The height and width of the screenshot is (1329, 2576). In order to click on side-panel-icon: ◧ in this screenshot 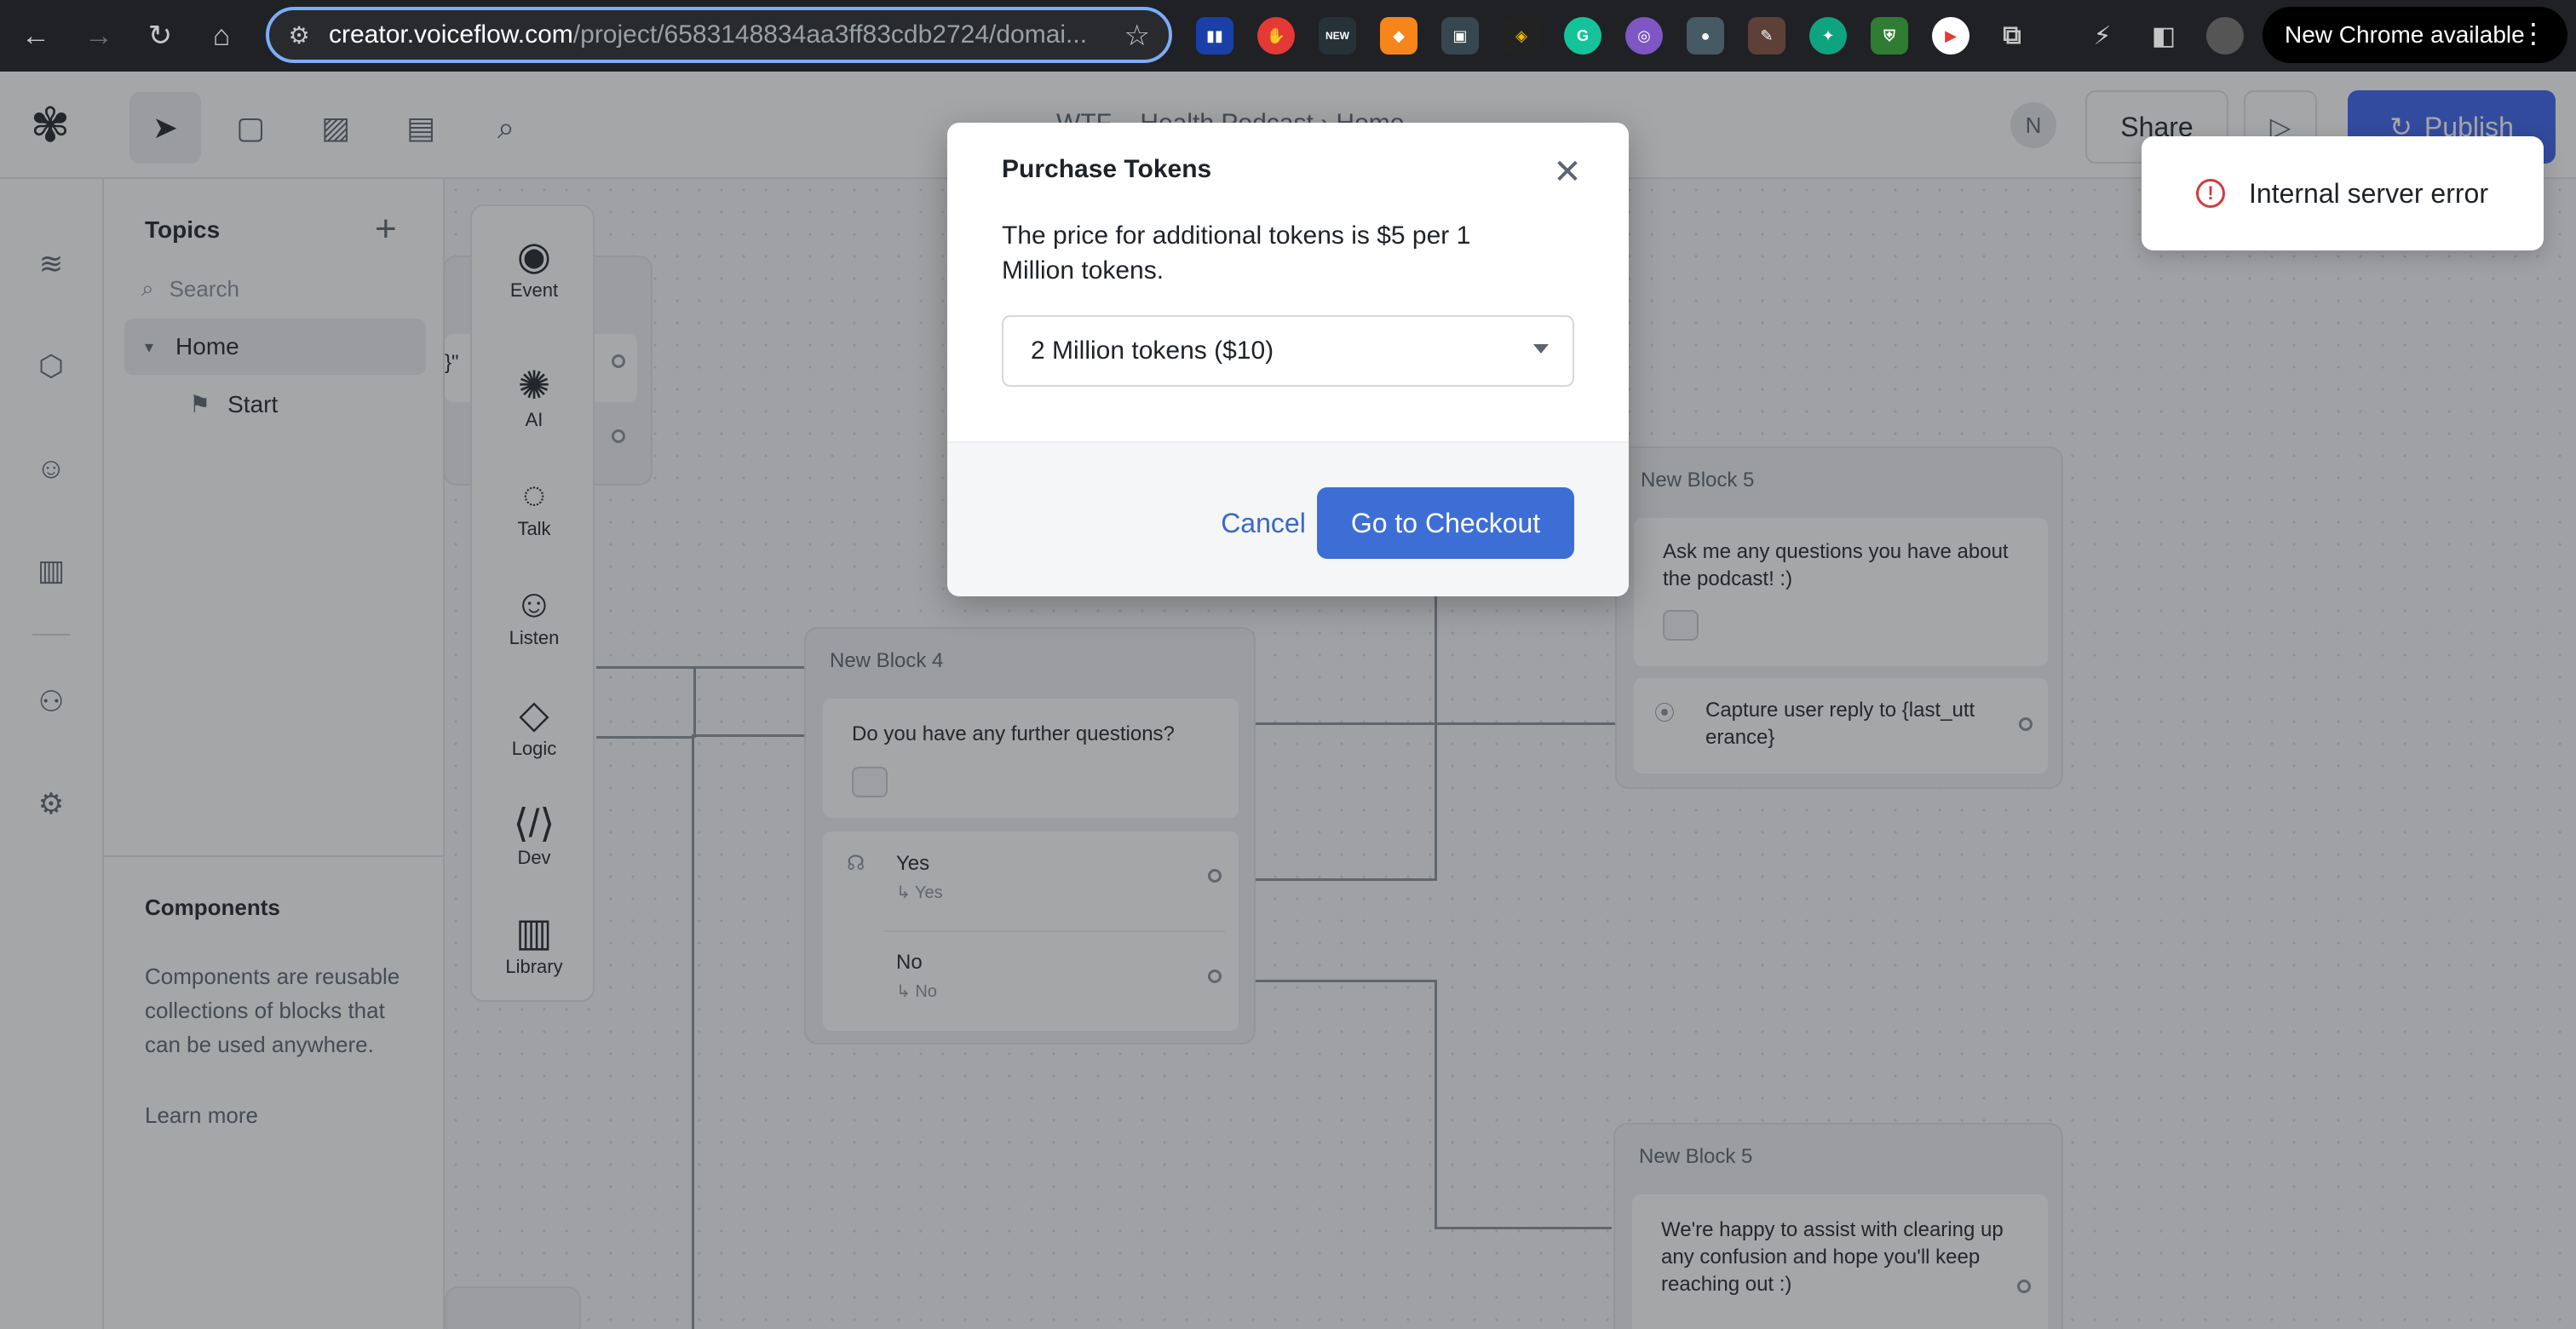, I will do `click(2163, 36)`.